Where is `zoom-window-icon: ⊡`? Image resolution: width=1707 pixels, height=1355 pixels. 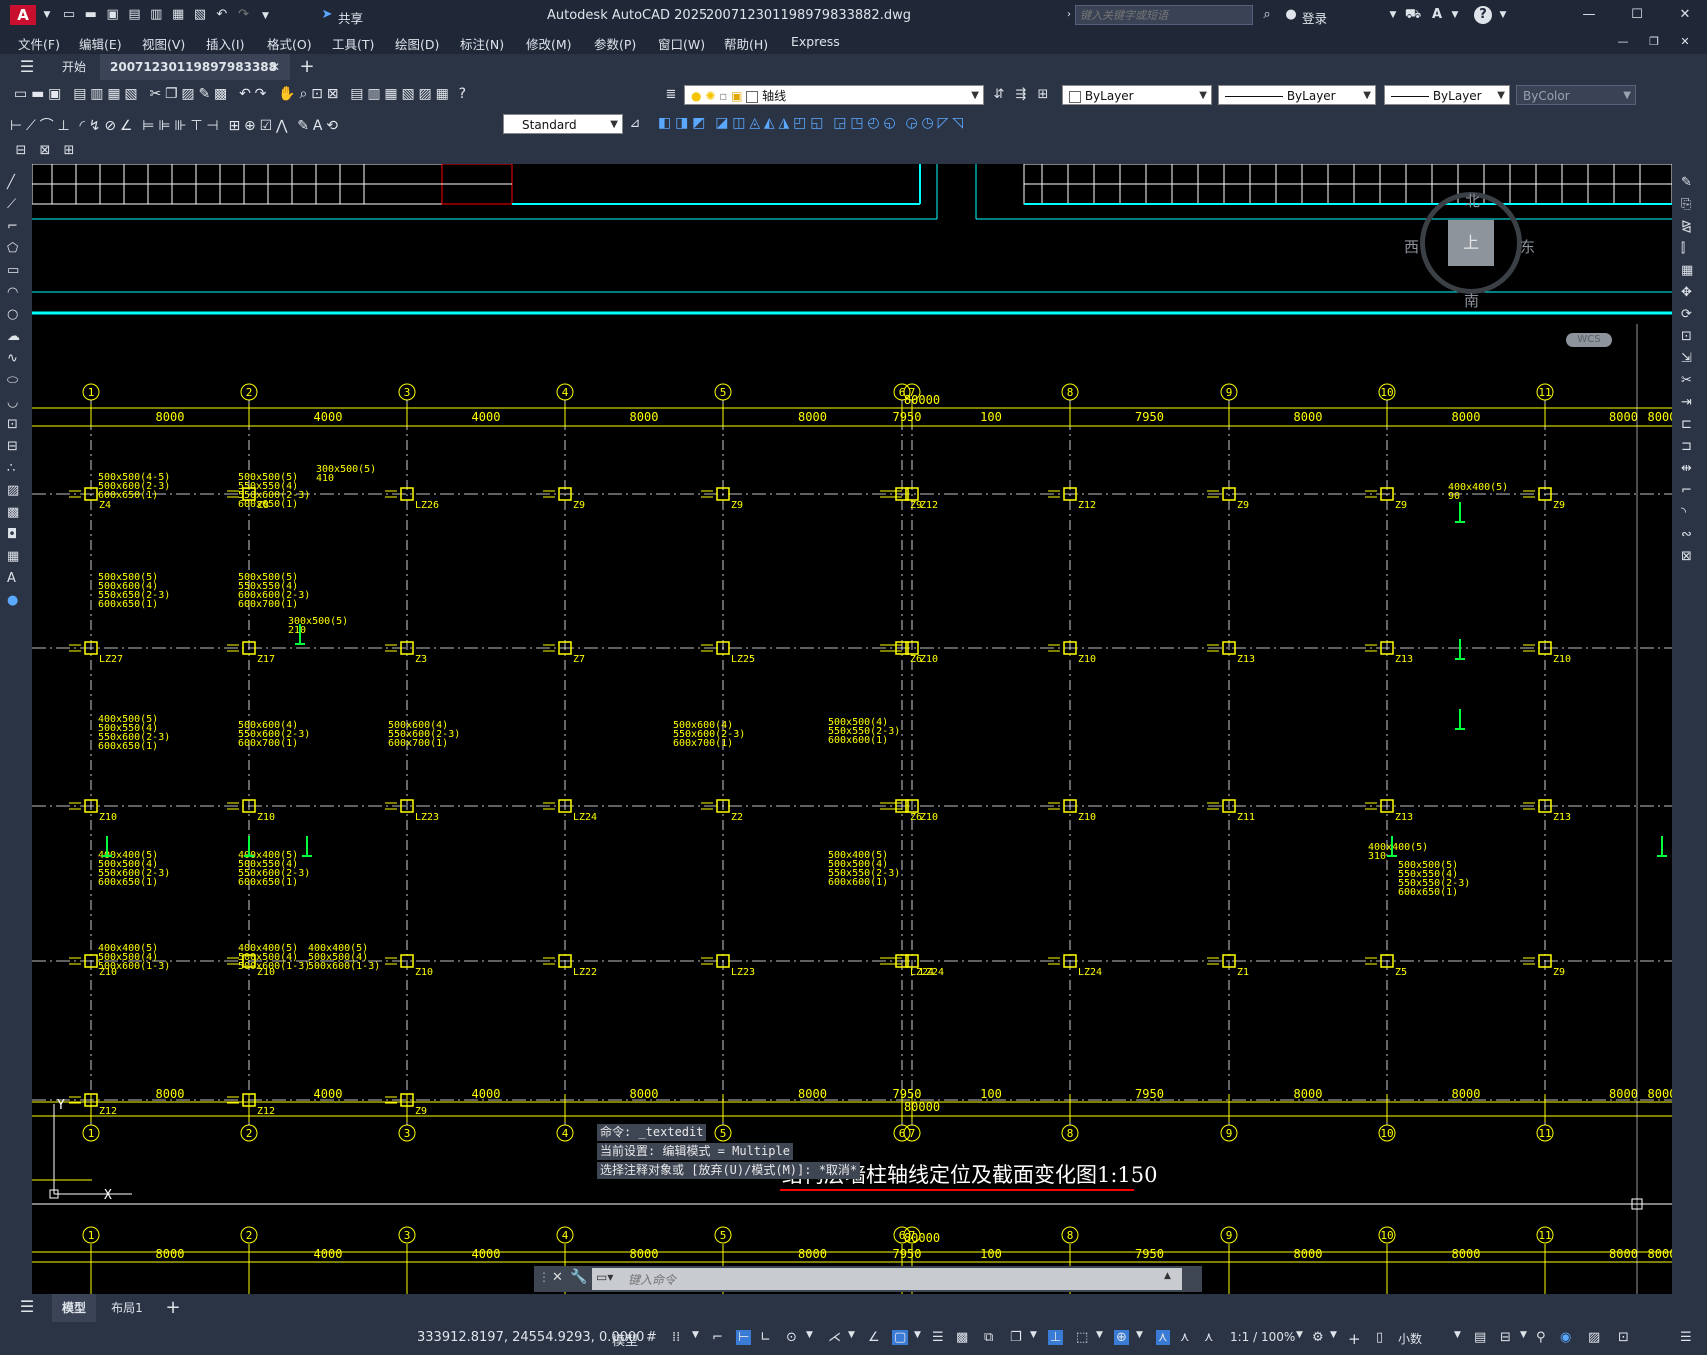 zoom-window-icon: ⊡ is located at coordinates (317, 94).